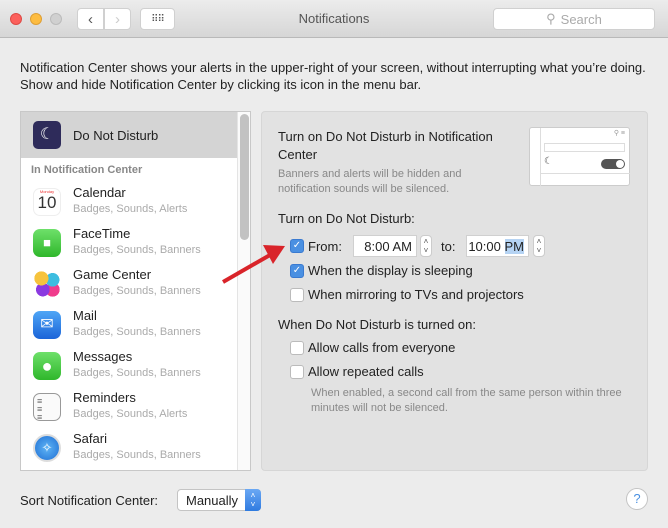 The width and height of the screenshot is (668, 528). Describe the element at coordinates (448, 246) in the screenshot. I see `to-label: to:` at that location.